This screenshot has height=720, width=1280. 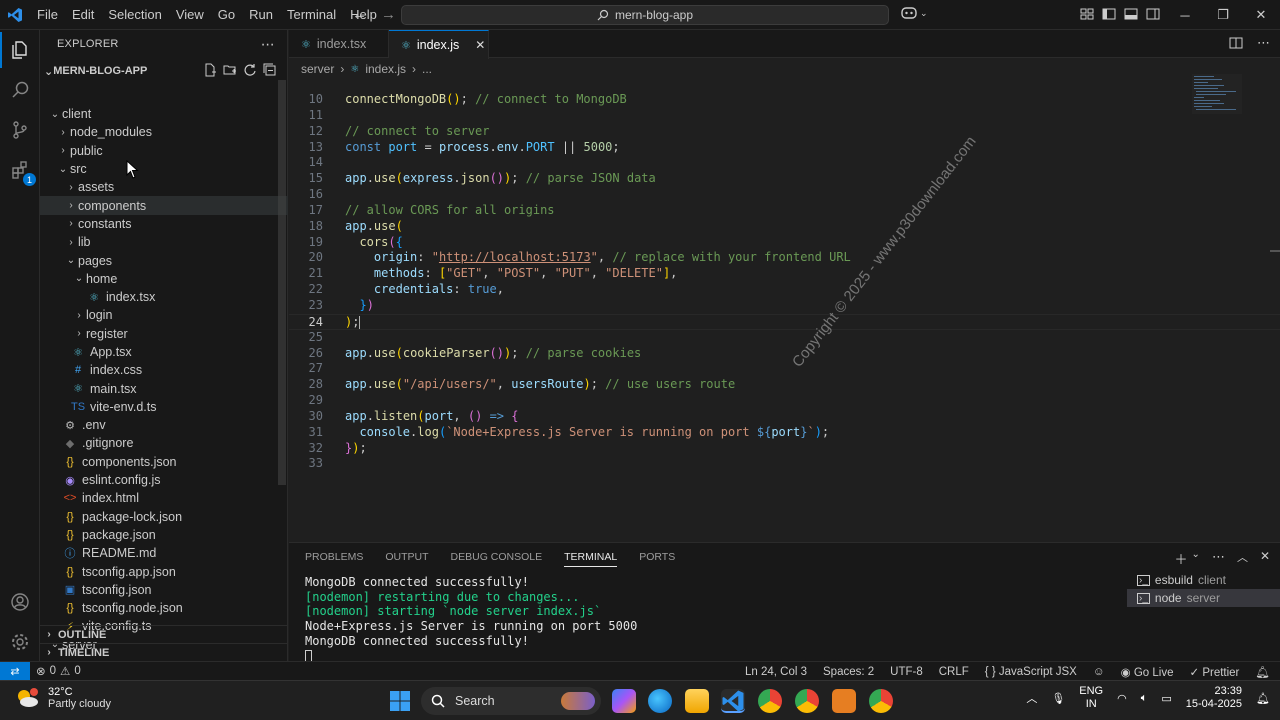 What do you see at coordinates (784, 369) in the screenshot?
I see `code-line: 27` at bounding box center [784, 369].